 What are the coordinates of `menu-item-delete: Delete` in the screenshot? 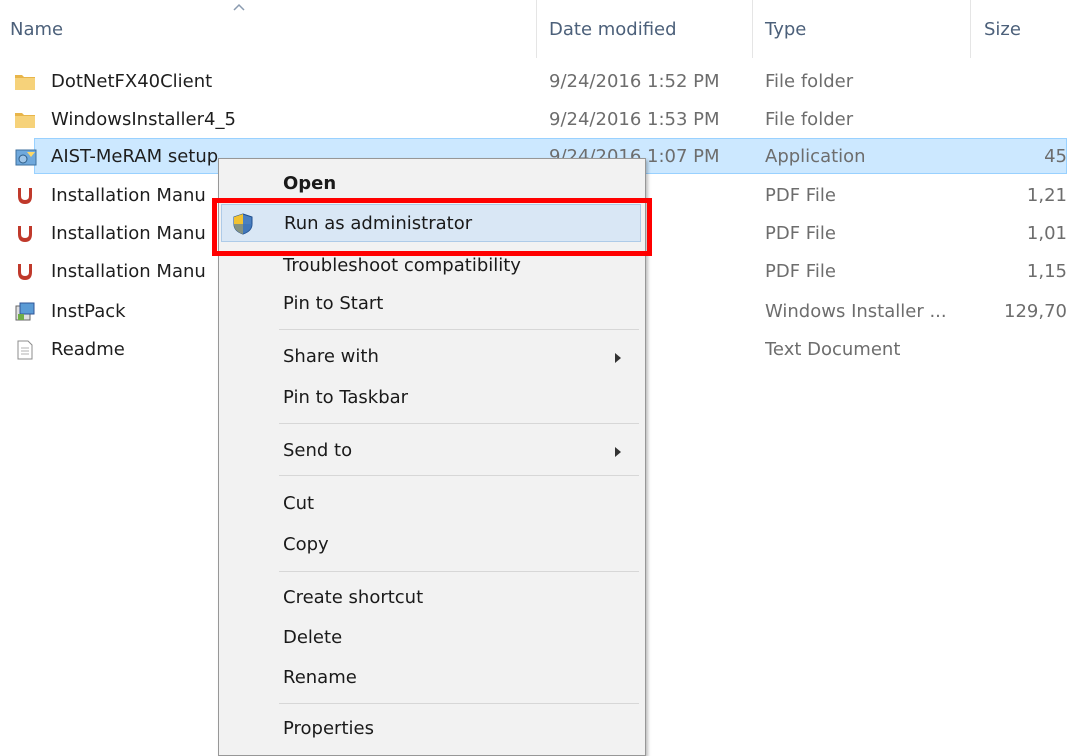 It's located at (431, 638).